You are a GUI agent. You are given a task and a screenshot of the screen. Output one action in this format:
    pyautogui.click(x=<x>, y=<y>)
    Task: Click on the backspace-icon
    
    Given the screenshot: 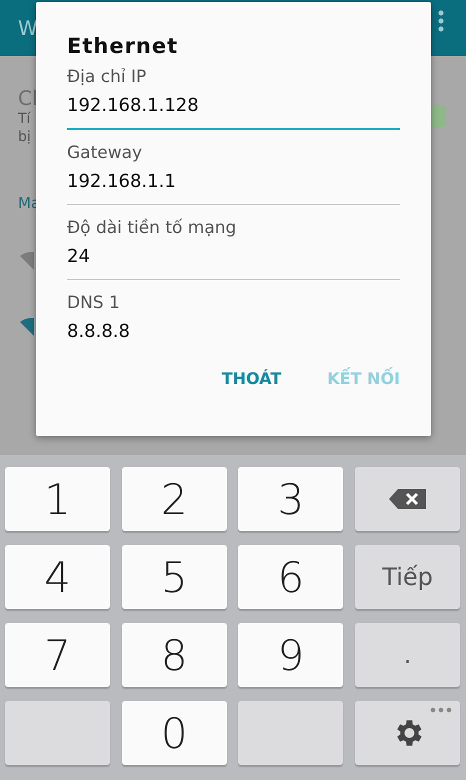 What is the action you would take?
    pyautogui.click(x=408, y=499)
    